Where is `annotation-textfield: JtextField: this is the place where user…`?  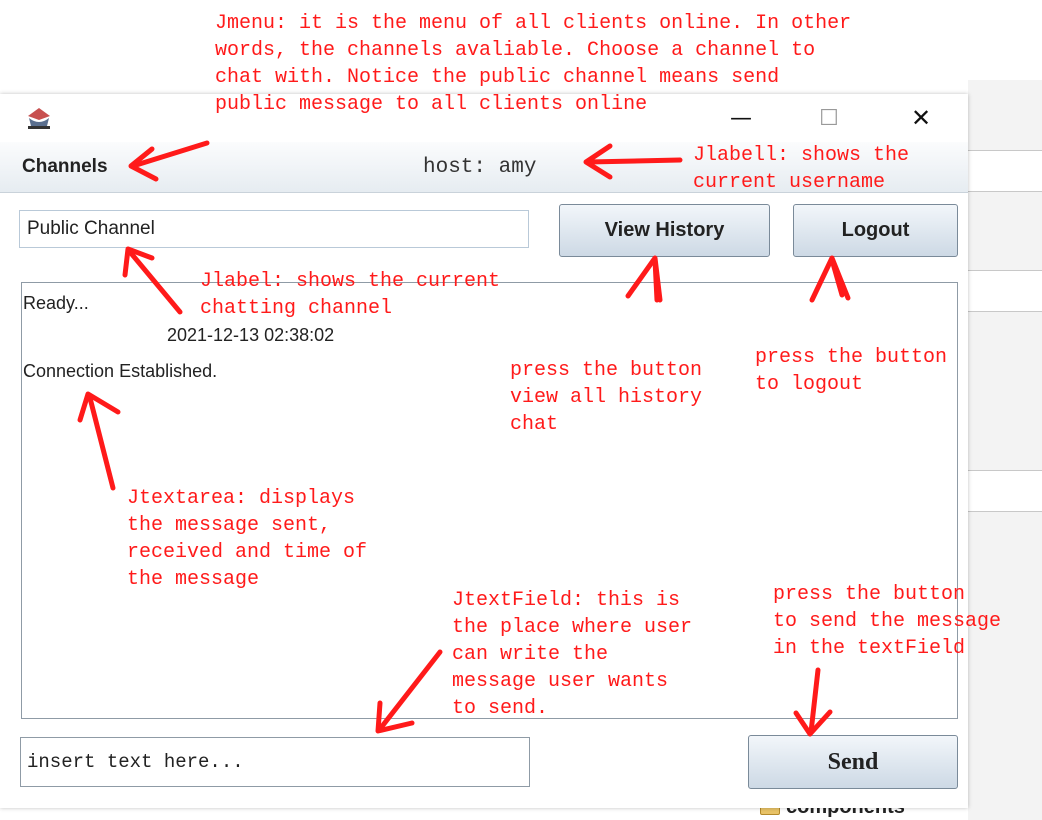
annotation-textfield: JtextField: this is the place where user… is located at coordinates (572, 654).